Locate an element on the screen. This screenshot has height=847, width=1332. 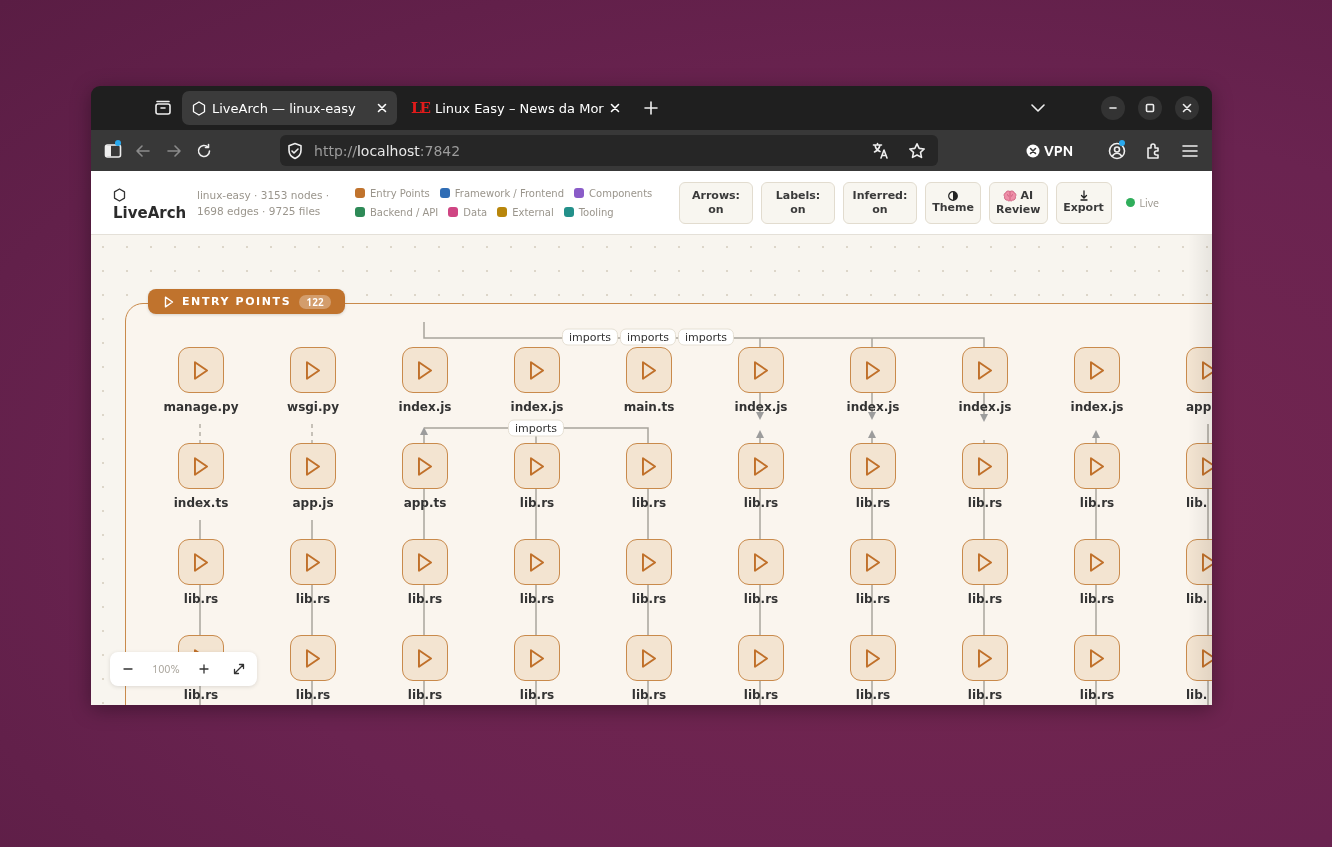
square-icon is located at coordinates (1150, 108).